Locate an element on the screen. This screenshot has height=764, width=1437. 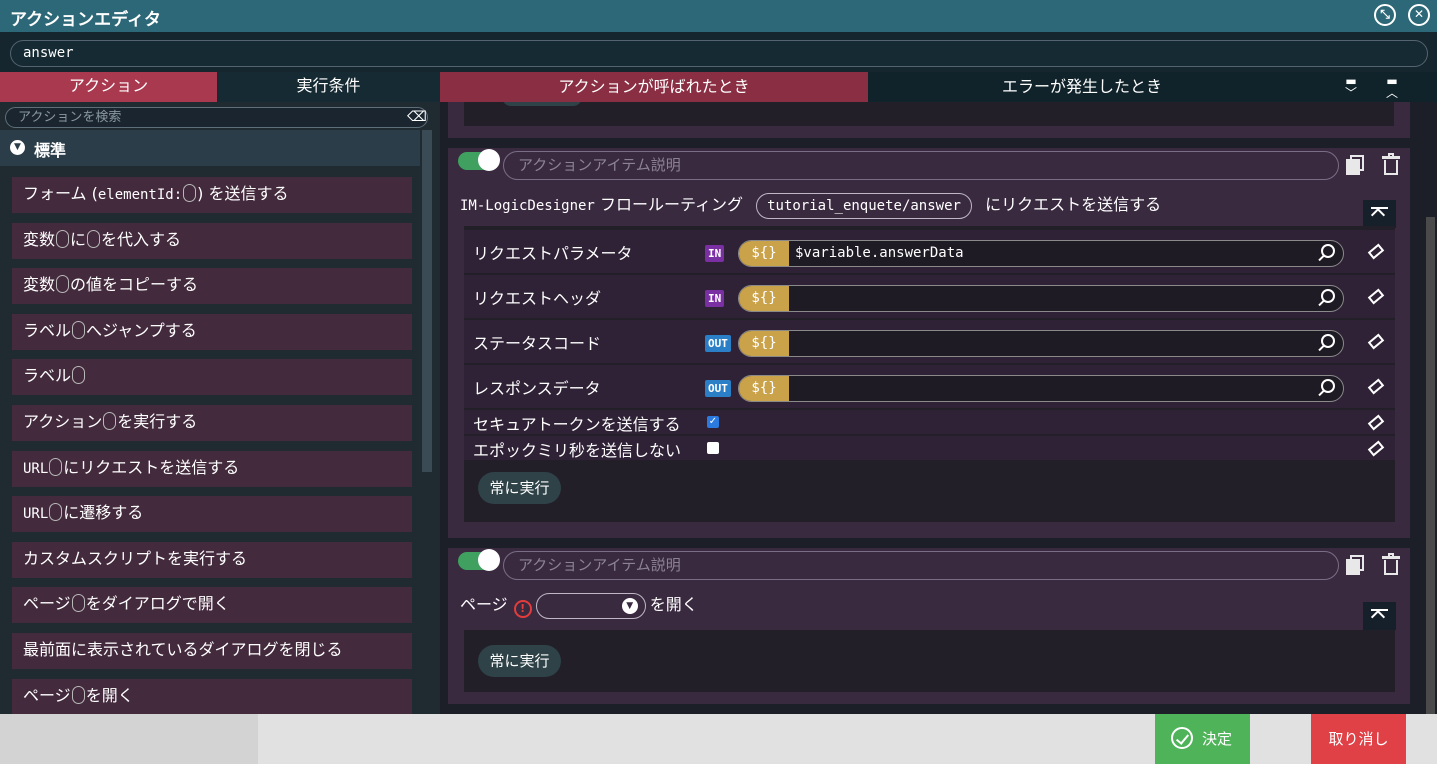
option-row: セキュアトークンを送信する ✓ is located at coordinates (929, 422).